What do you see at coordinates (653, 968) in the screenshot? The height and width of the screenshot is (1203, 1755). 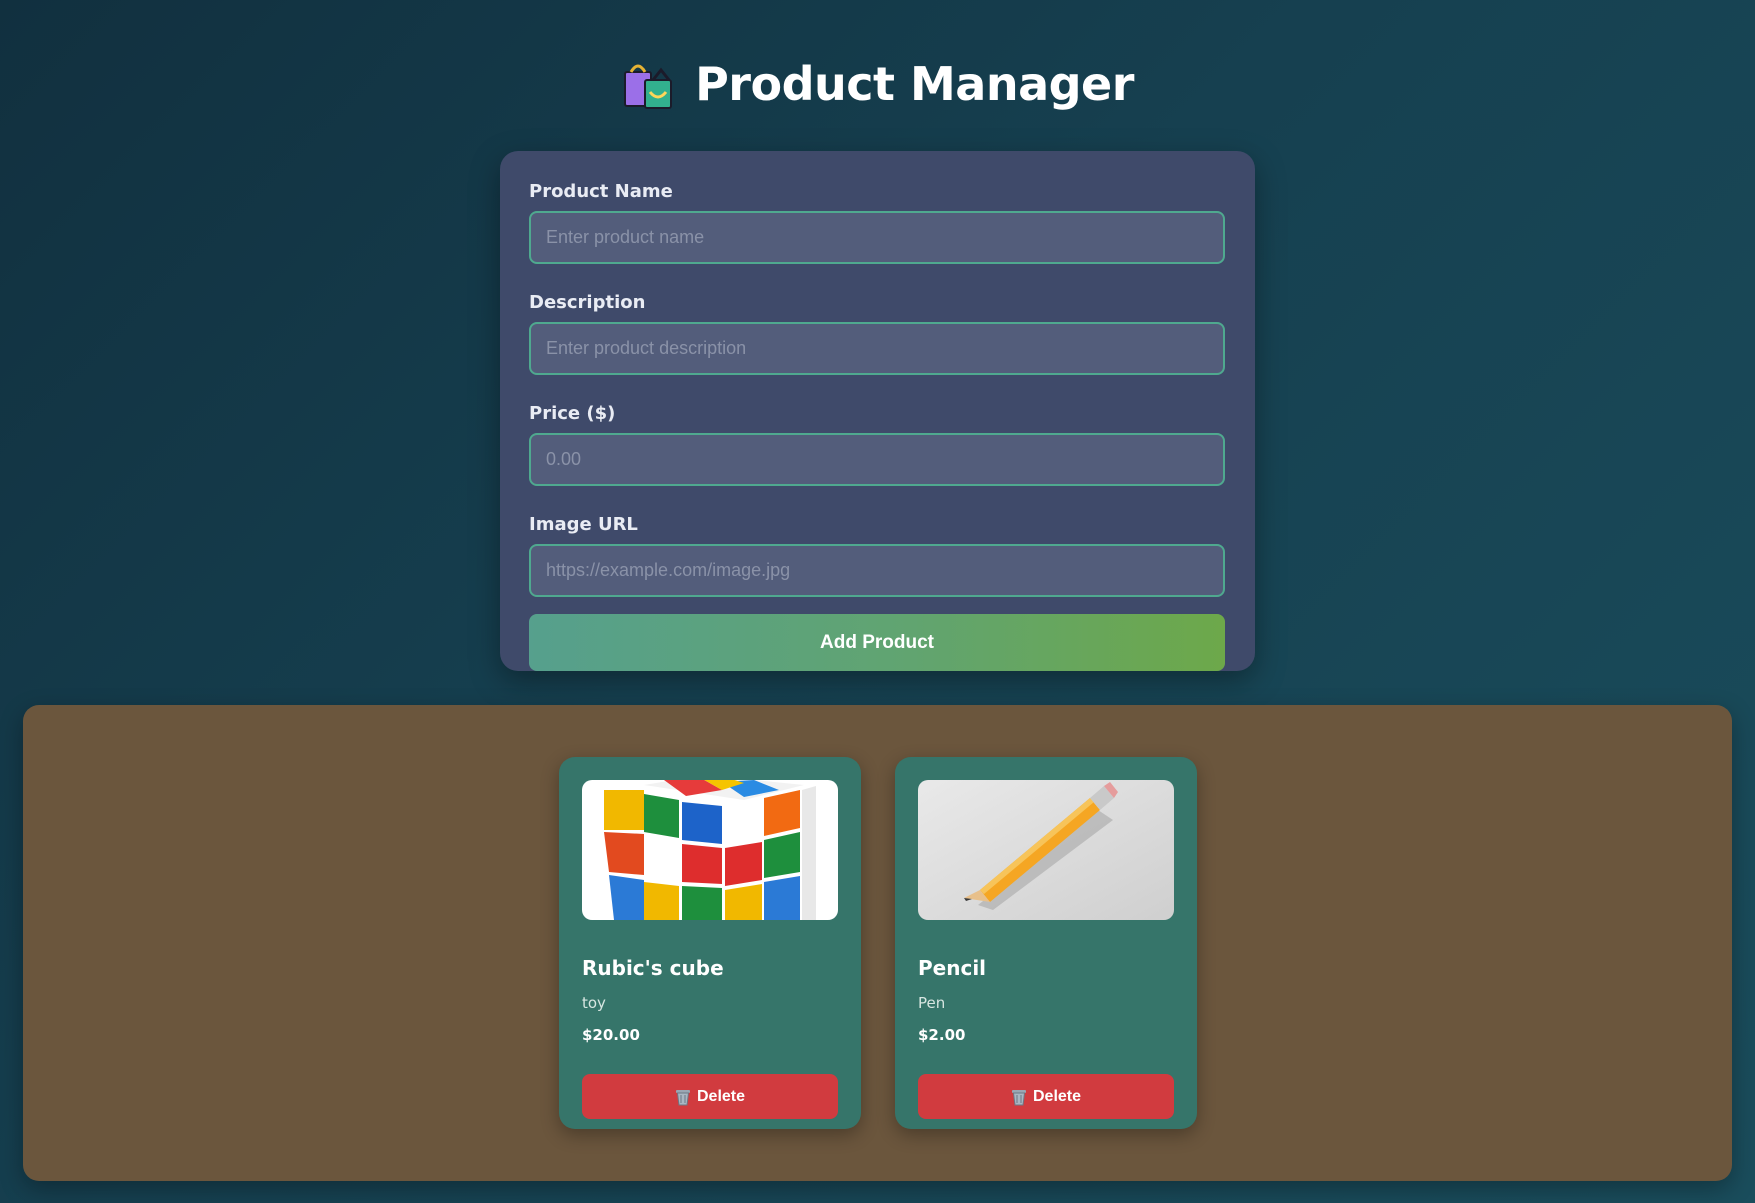 I see `product-name: Rubic's cube` at bounding box center [653, 968].